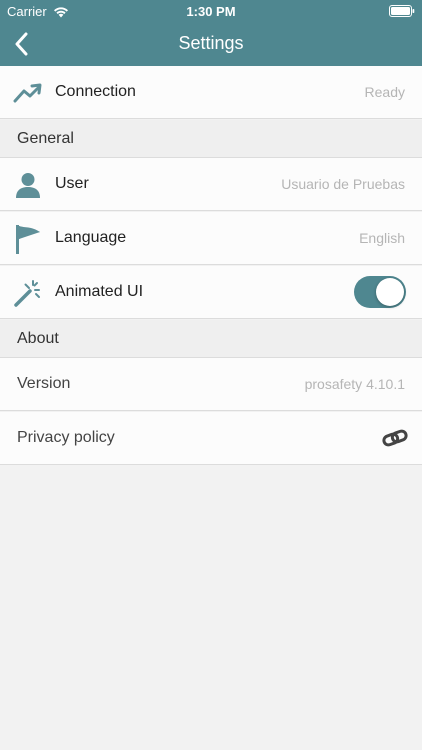 The width and height of the screenshot is (422, 750). What do you see at coordinates (382, 238) in the screenshot?
I see `language-value: English` at bounding box center [382, 238].